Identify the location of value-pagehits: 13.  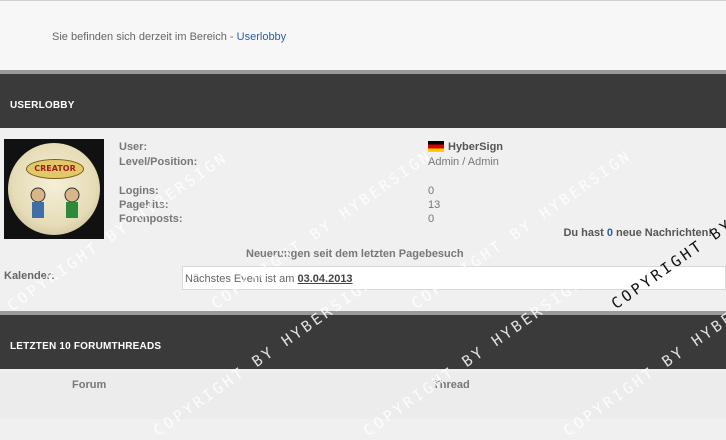
(434, 205).